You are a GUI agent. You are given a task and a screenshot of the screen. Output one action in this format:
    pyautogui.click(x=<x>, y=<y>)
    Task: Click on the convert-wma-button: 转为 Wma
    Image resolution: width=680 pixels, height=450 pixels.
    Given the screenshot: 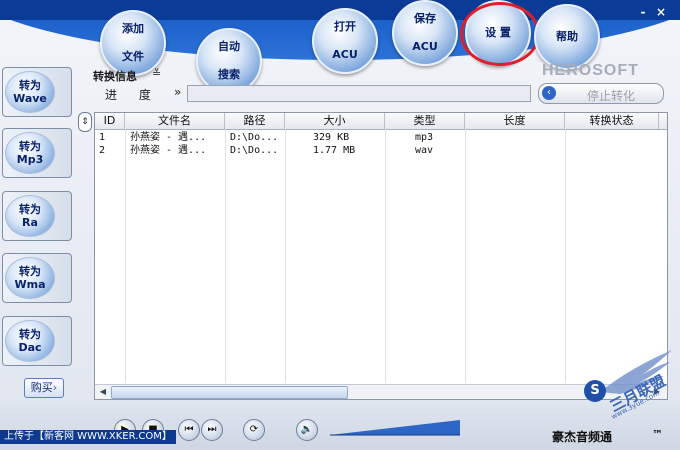 What is the action you would take?
    pyautogui.click(x=37, y=278)
    